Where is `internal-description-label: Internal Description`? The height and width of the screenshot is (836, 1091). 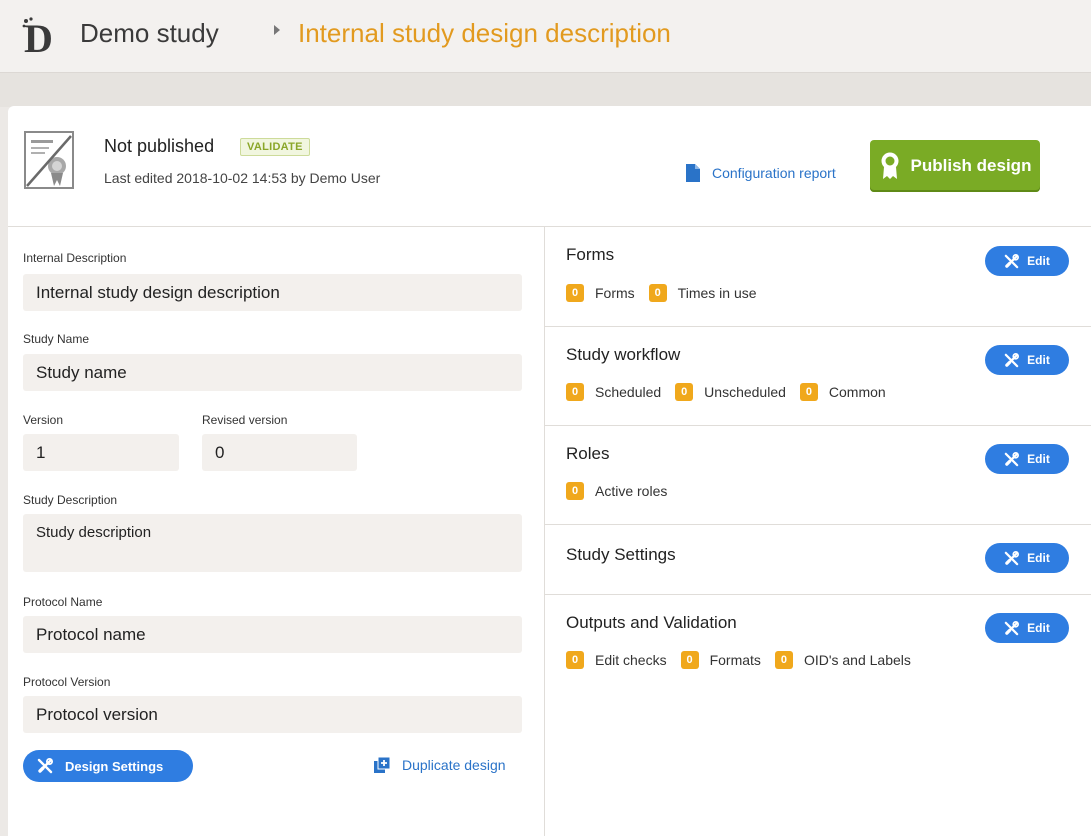
internal-description-label: Internal Description is located at coordinates (75, 258).